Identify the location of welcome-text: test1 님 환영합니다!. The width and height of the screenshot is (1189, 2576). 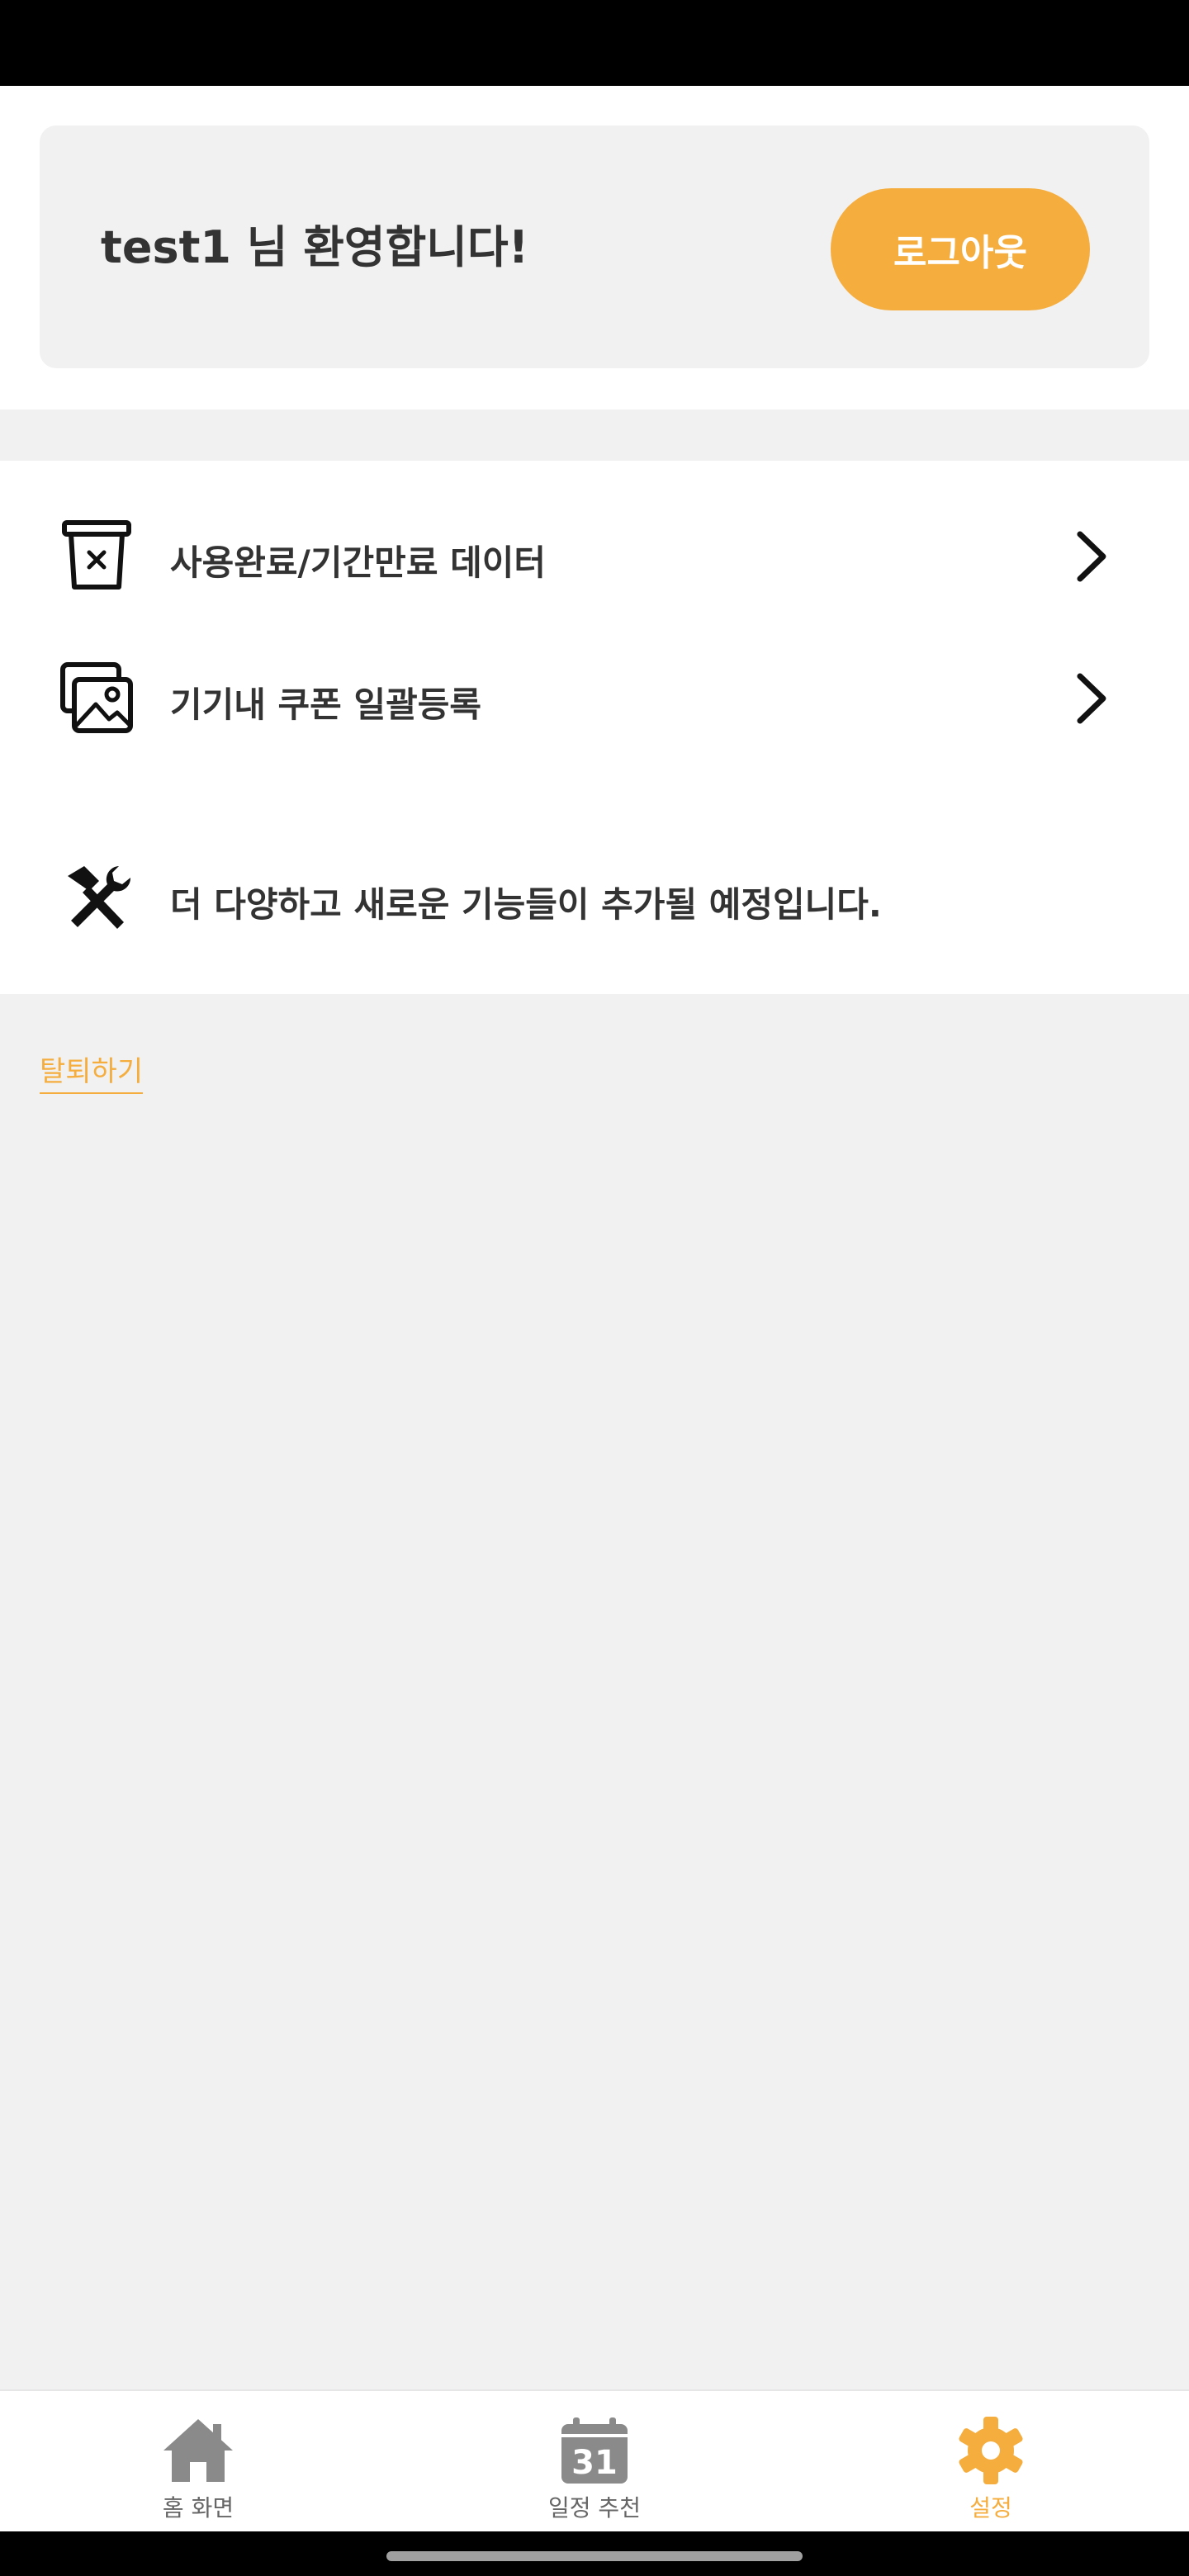
(315, 247).